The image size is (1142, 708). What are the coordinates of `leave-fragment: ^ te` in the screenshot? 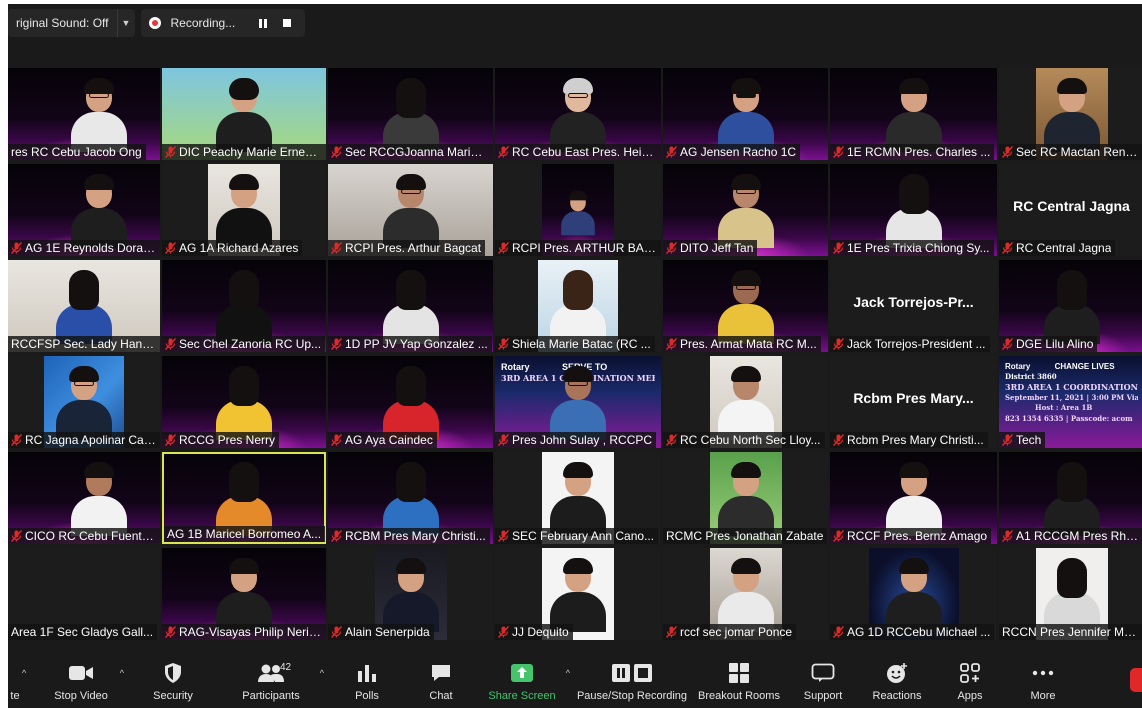 It's located at (20, 680).